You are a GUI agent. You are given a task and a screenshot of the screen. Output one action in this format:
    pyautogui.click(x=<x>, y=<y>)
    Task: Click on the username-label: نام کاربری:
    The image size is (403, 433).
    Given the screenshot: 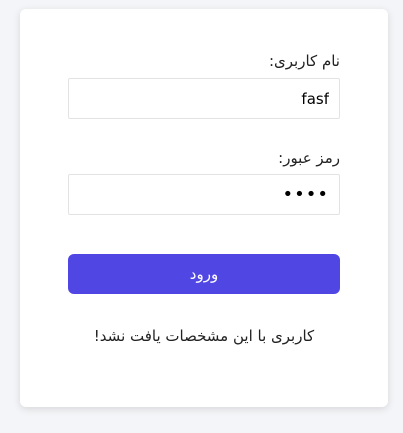 What is the action you would take?
    pyautogui.click(x=304, y=61)
    